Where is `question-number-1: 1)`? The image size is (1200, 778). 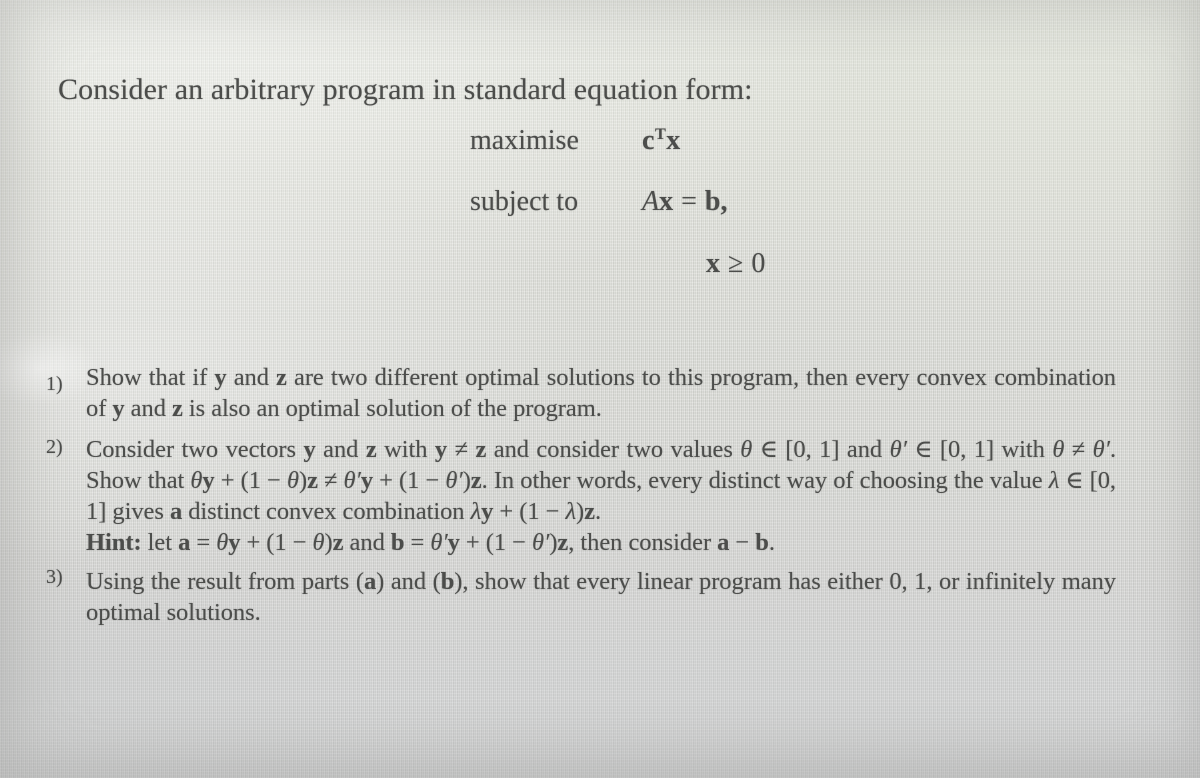
question-number-1: 1) is located at coordinates (54, 384).